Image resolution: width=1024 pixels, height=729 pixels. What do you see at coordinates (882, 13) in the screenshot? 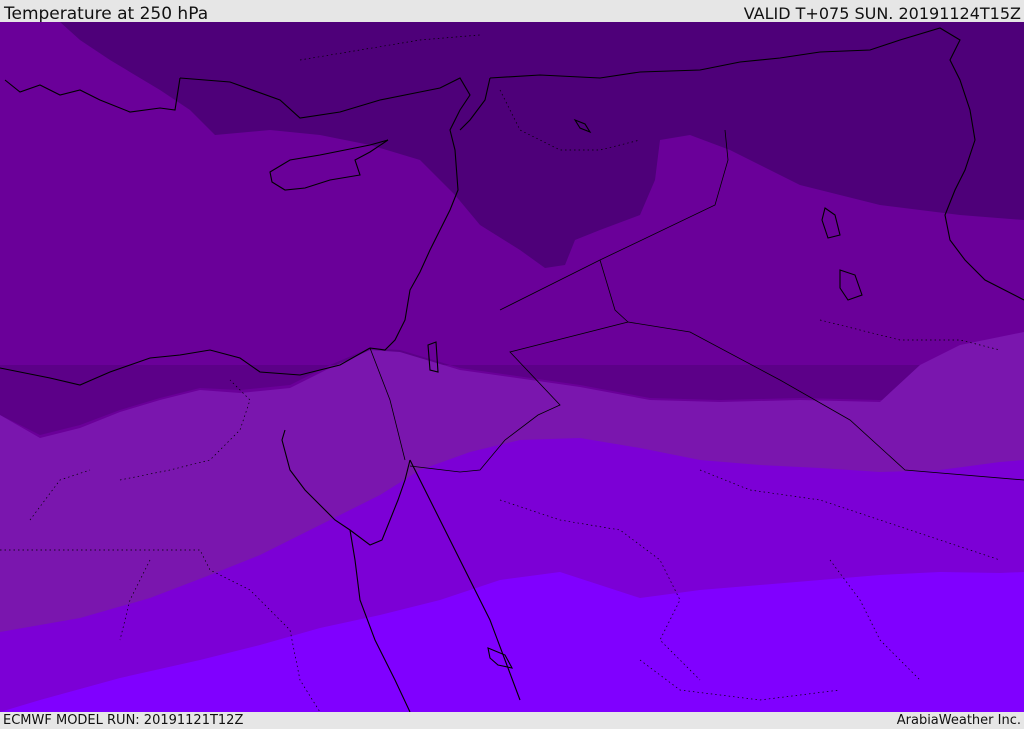
I see `valid-time-label: VALID T+075 SUN. 20191124T15Z` at bounding box center [882, 13].